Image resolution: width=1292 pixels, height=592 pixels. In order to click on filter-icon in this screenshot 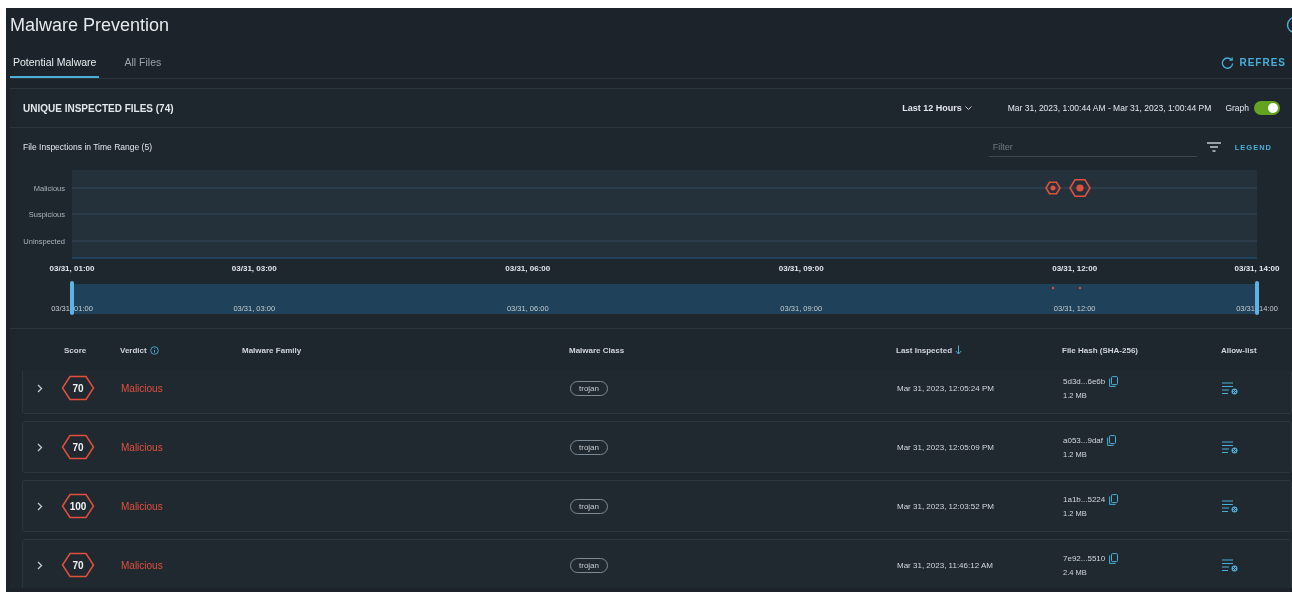, I will do `click(1213, 147)`.